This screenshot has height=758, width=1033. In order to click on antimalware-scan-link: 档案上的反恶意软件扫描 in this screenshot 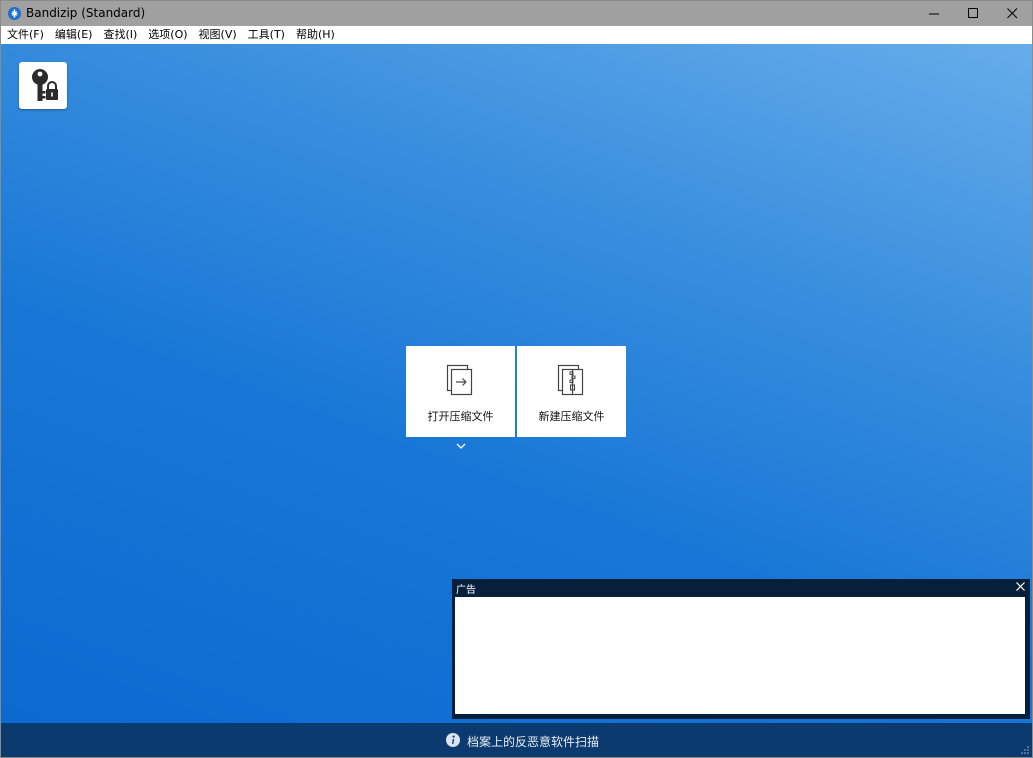, I will do `click(533, 741)`.